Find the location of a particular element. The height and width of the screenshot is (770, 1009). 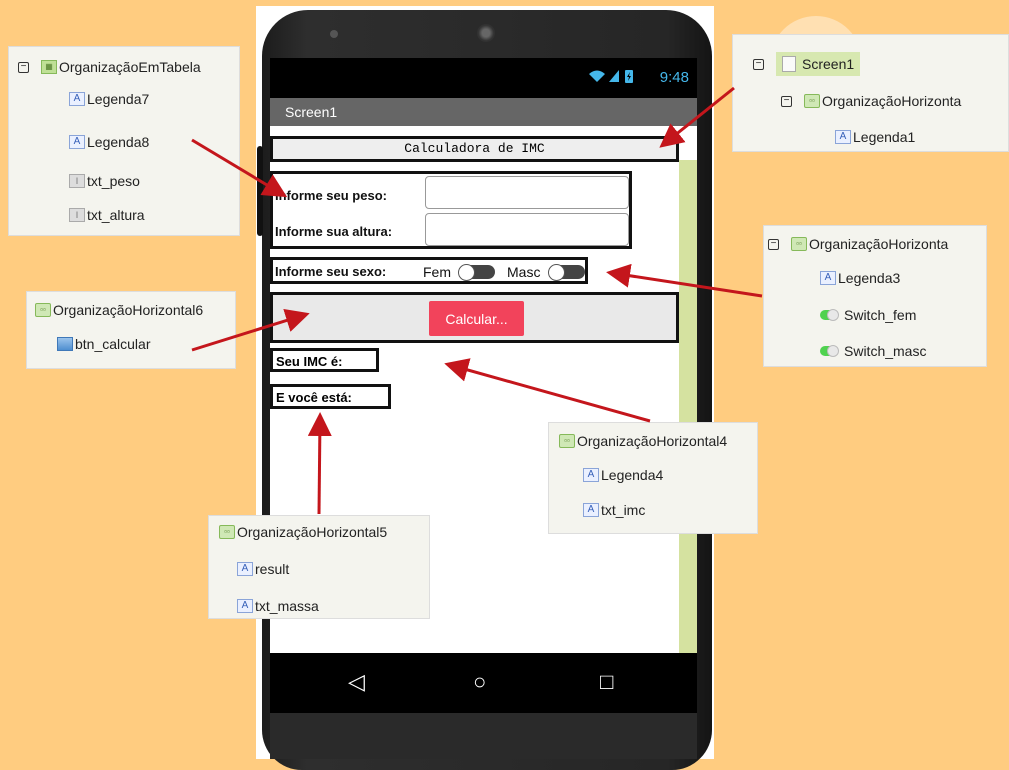

arrow-h5 is located at coordinates (319, 463).